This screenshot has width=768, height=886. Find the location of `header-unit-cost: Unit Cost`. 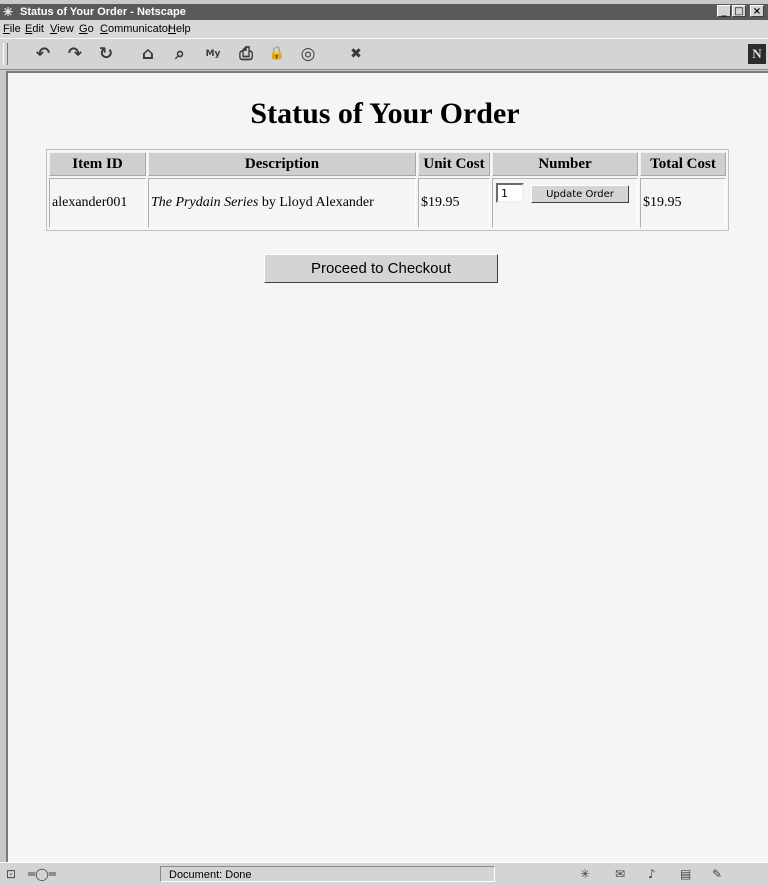

header-unit-cost: Unit Cost is located at coordinates (454, 164).